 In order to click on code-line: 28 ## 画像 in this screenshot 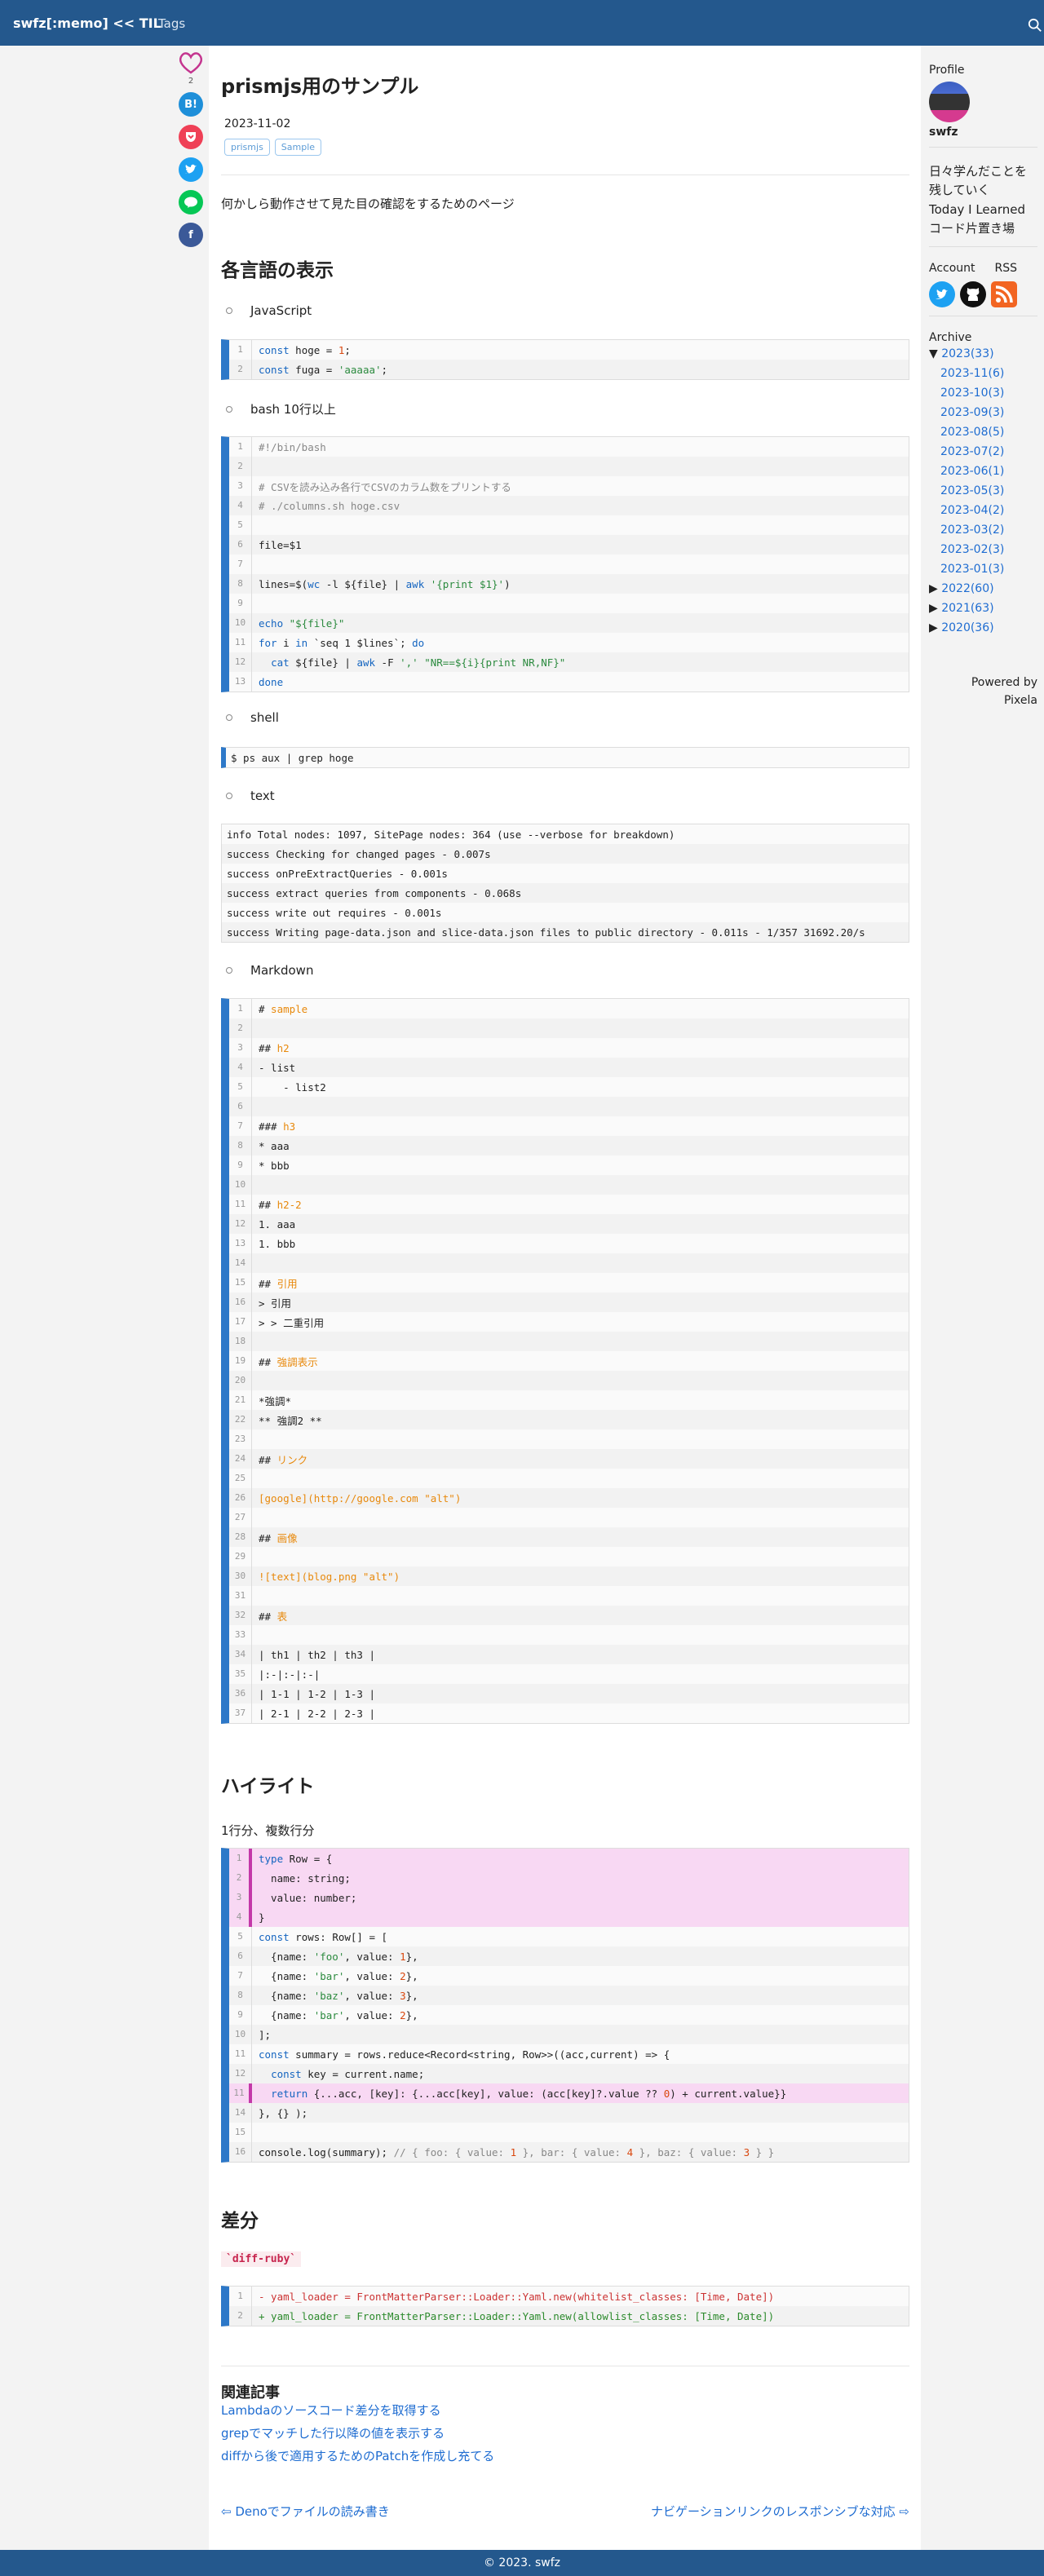, I will do `click(569, 1537)`.